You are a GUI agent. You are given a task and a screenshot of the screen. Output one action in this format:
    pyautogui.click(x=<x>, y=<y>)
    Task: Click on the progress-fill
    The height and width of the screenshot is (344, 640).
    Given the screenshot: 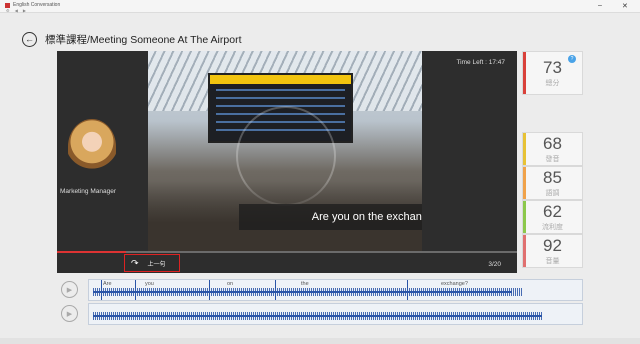 What is the action you would take?
    pyautogui.click(x=91, y=252)
    